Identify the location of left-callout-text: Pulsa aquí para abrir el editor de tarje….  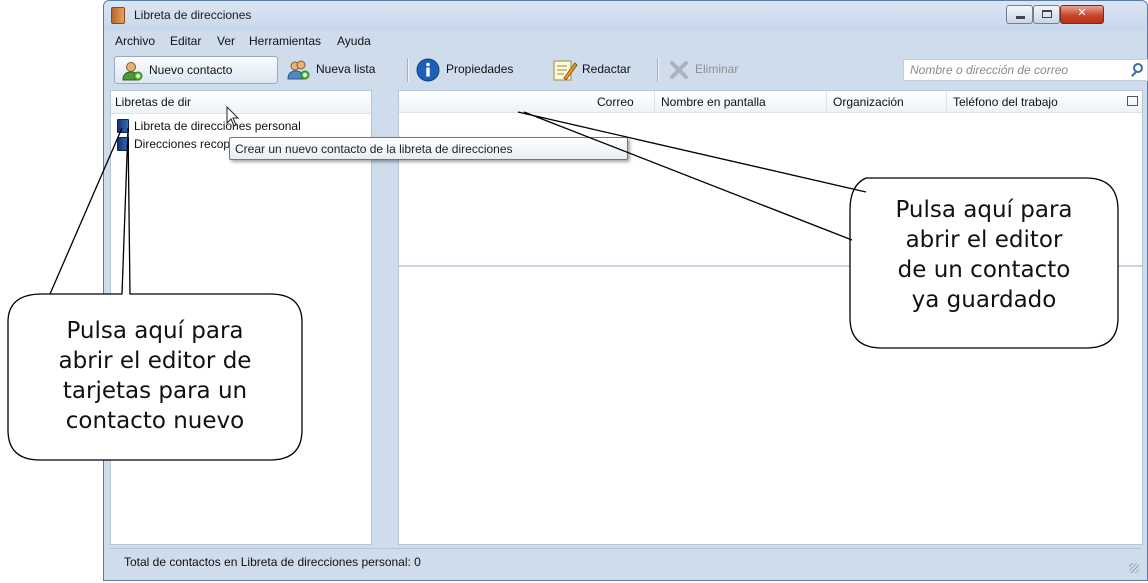
(155, 376).